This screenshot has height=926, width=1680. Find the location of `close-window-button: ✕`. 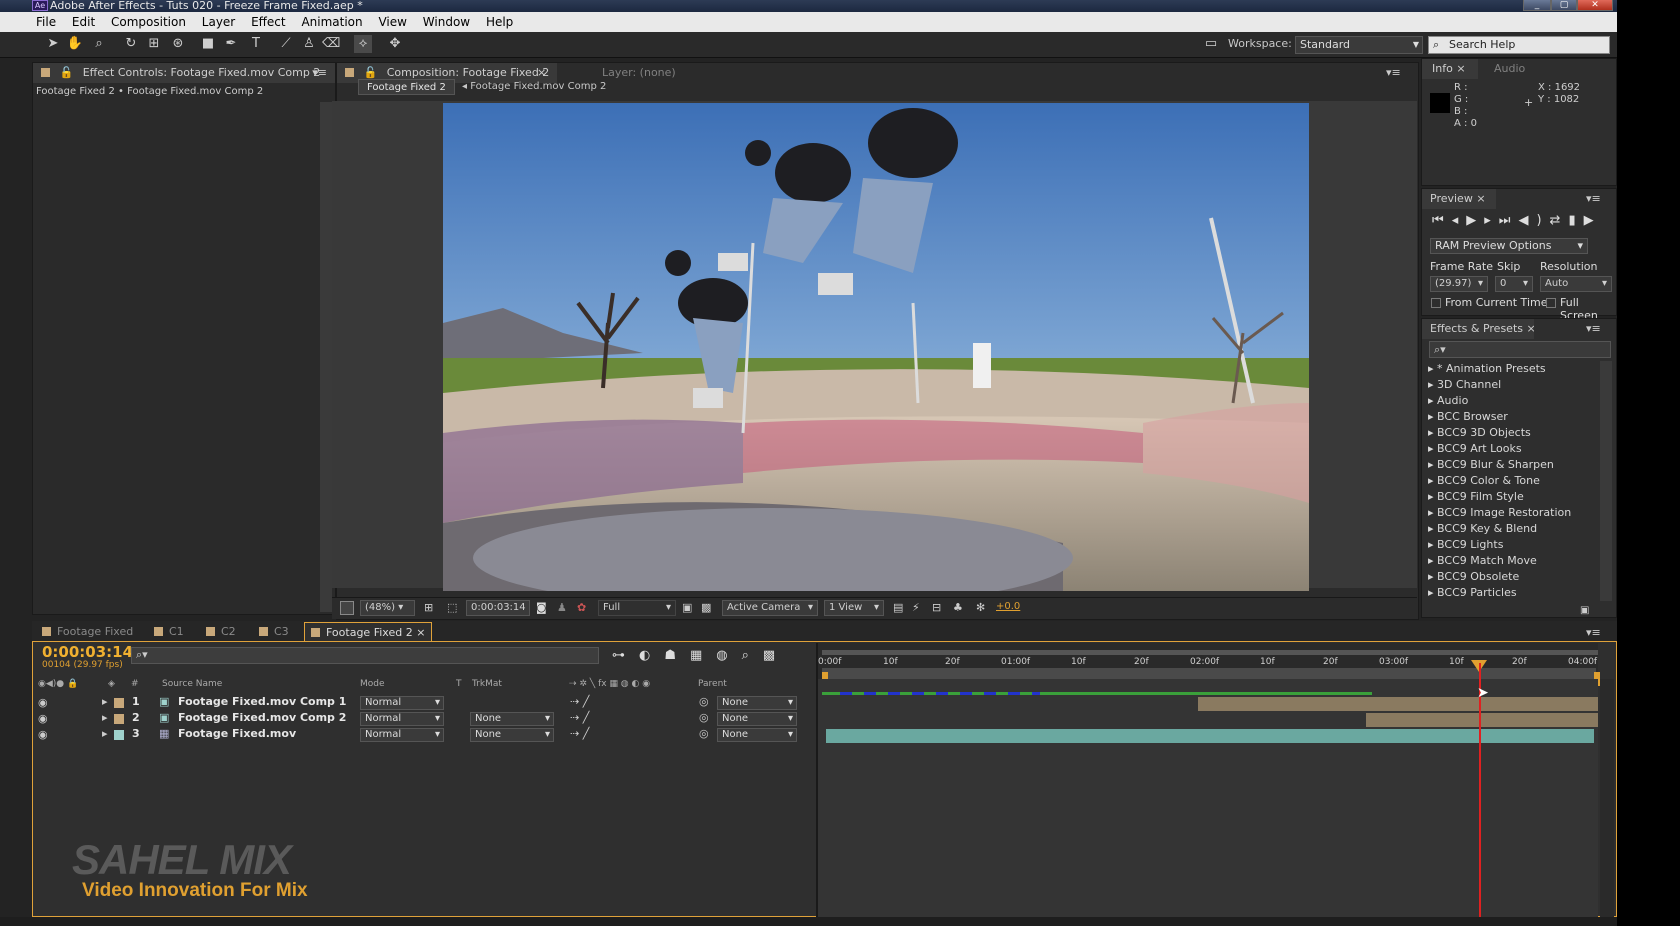

close-window-button: ✕ is located at coordinates (1595, 5).